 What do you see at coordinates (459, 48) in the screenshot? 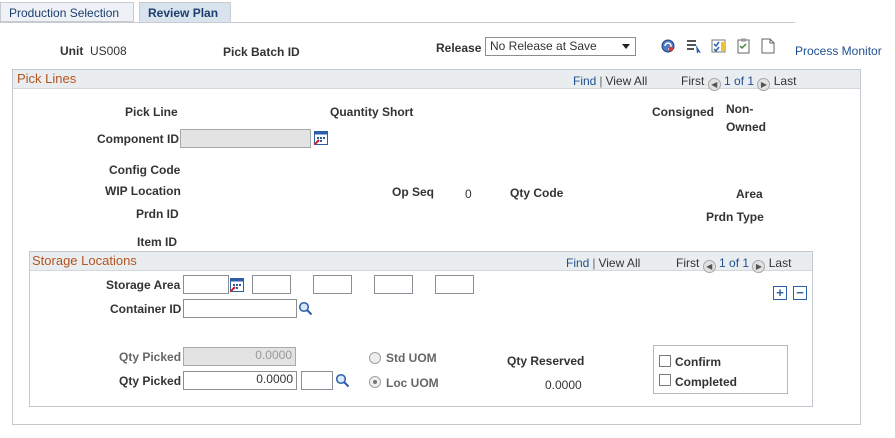
I see `release-label: Release` at bounding box center [459, 48].